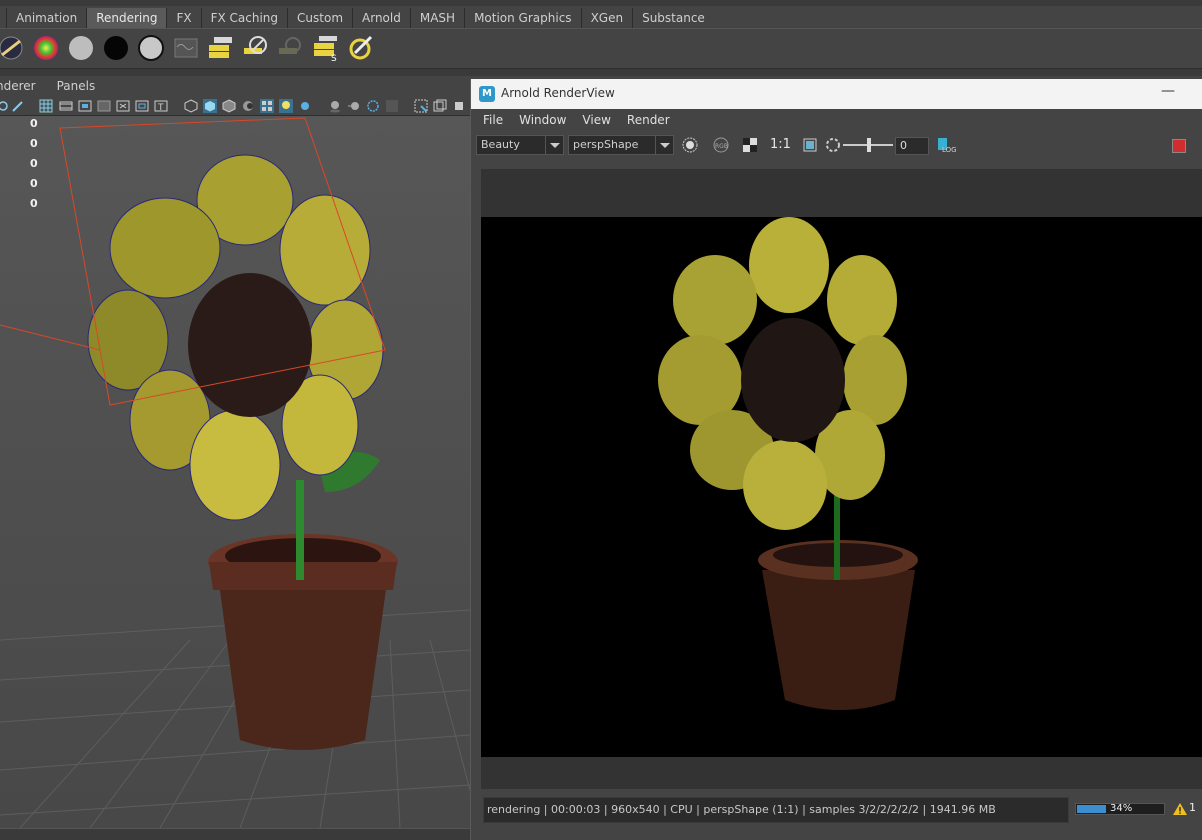  What do you see at coordinates (1179, 146) in the screenshot?
I see `stop-render-button` at bounding box center [1179, 146].